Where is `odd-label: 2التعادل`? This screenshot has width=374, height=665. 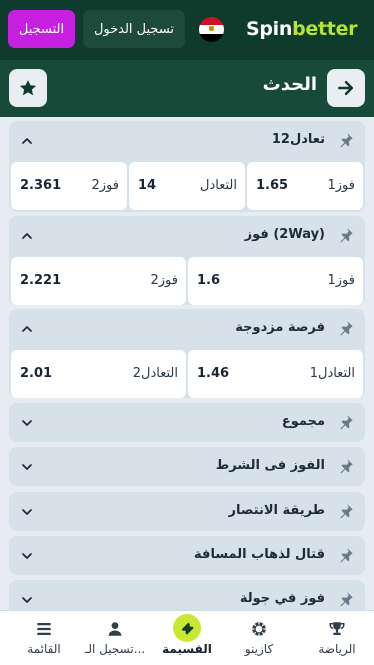 odd-label: 2التعادل is located at coordinates (155, 373).